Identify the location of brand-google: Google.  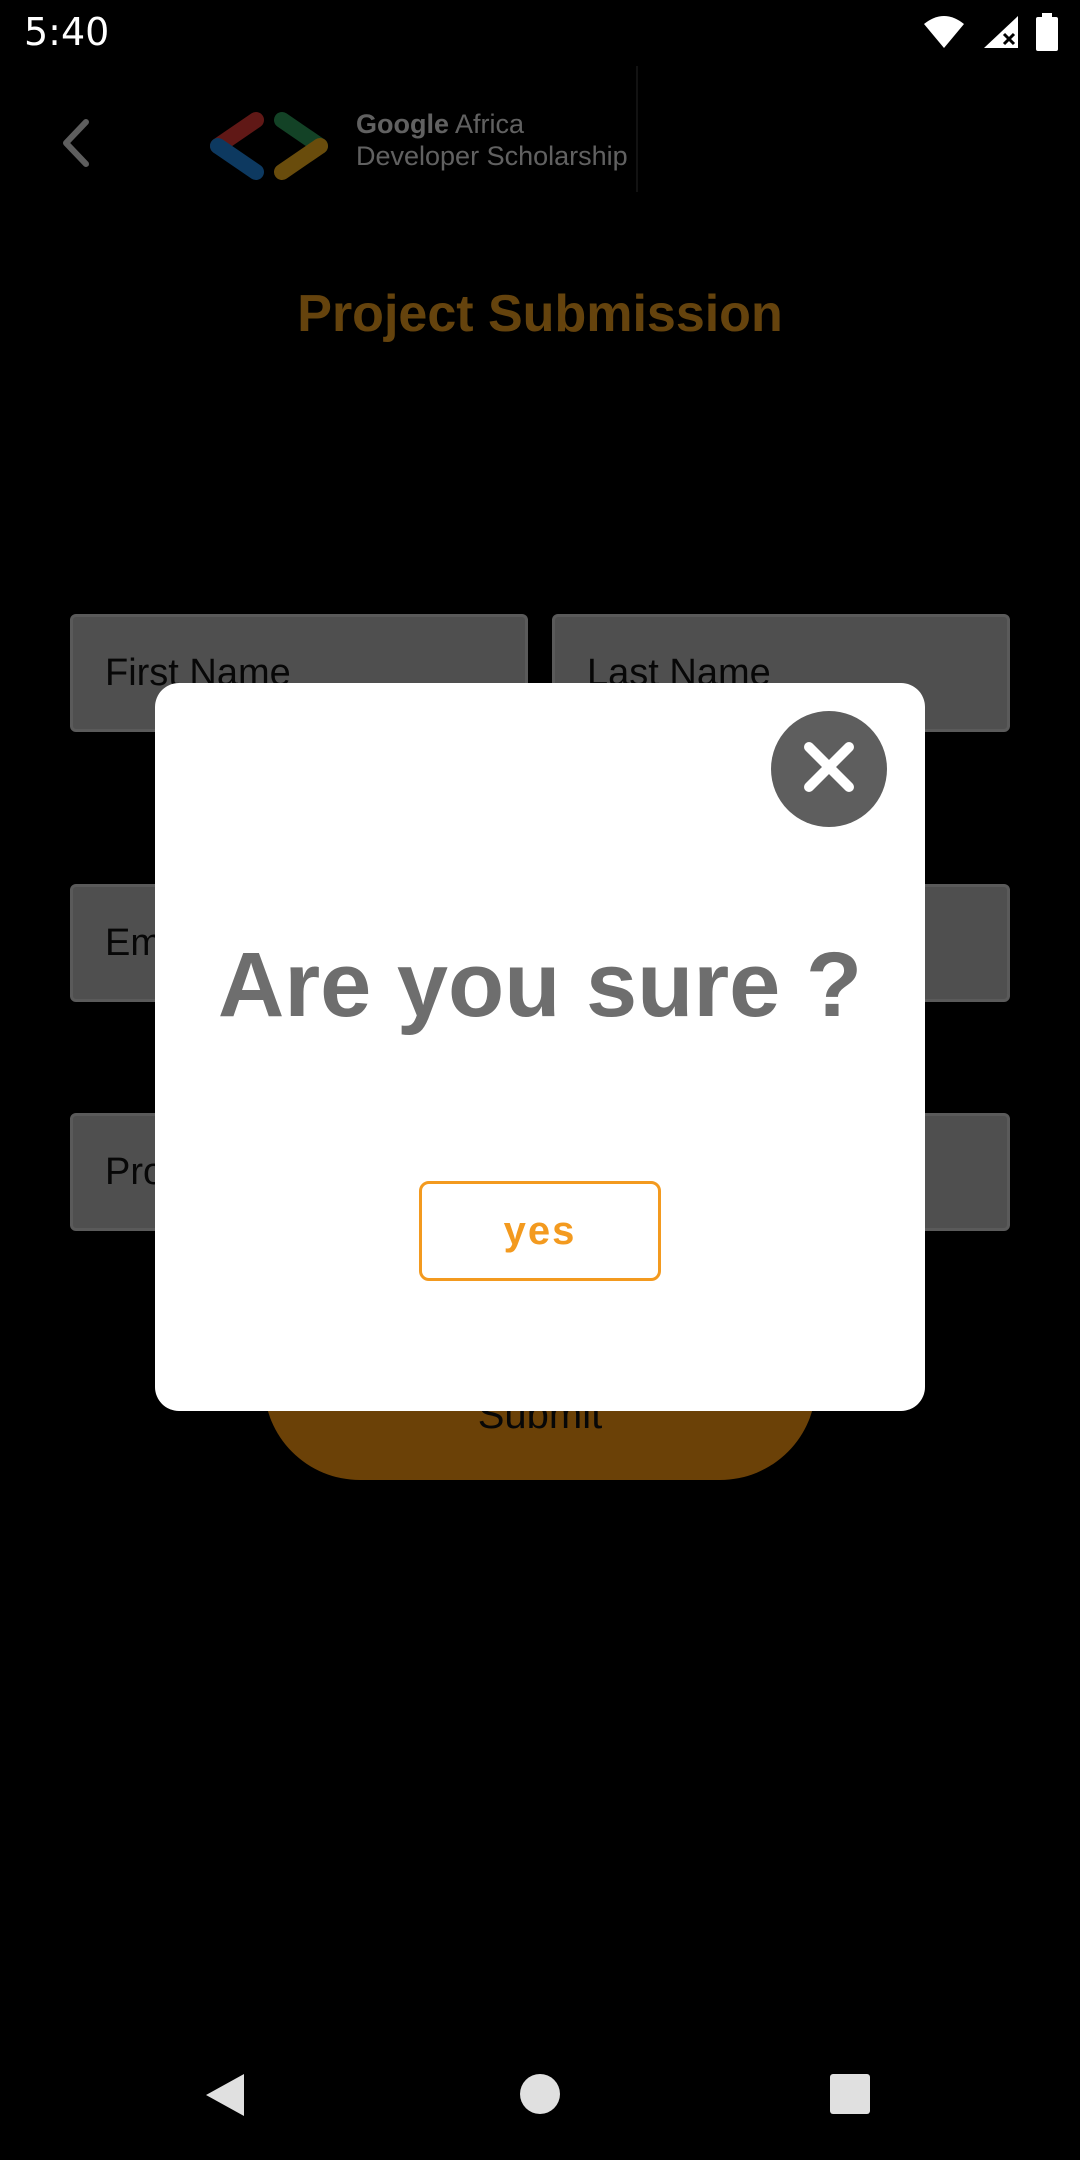
(402, 124).